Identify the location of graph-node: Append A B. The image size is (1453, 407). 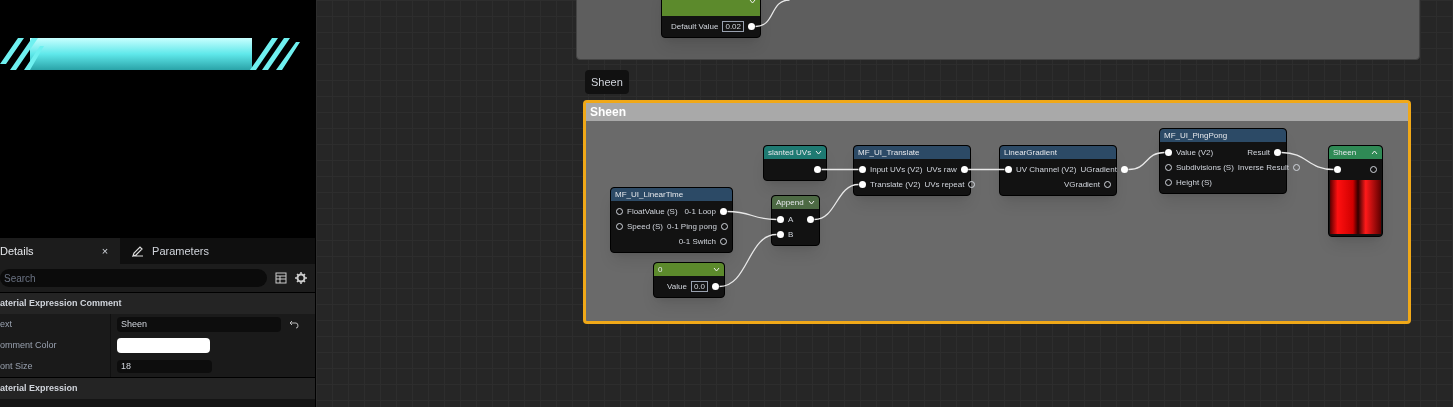
(795, 220).